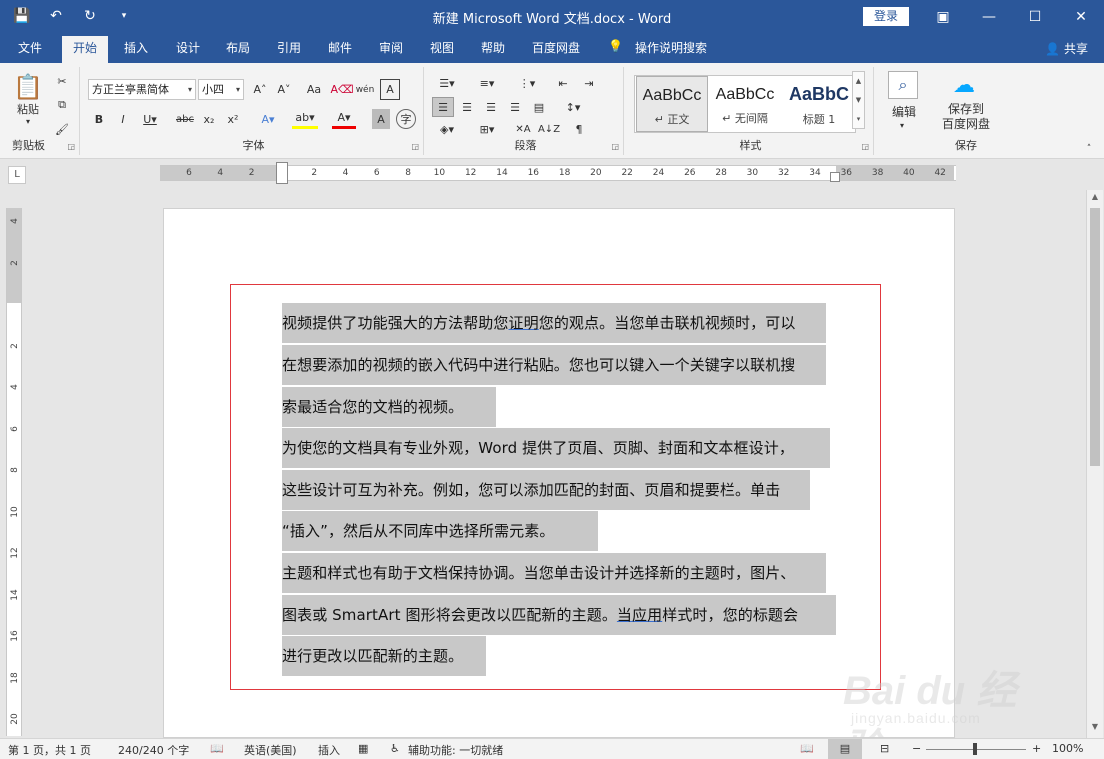  Describe the element at coordinates (527, 83) in the screenshot. I see `multilevel-list-icon: ⋮▾` at that location.